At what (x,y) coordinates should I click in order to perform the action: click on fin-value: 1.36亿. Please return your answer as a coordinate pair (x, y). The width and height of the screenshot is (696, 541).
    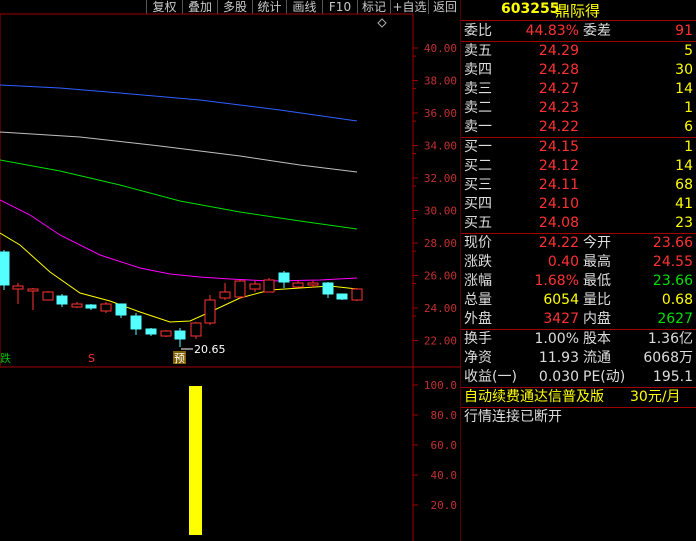
    Looking at the image, I should click on (670, 339).